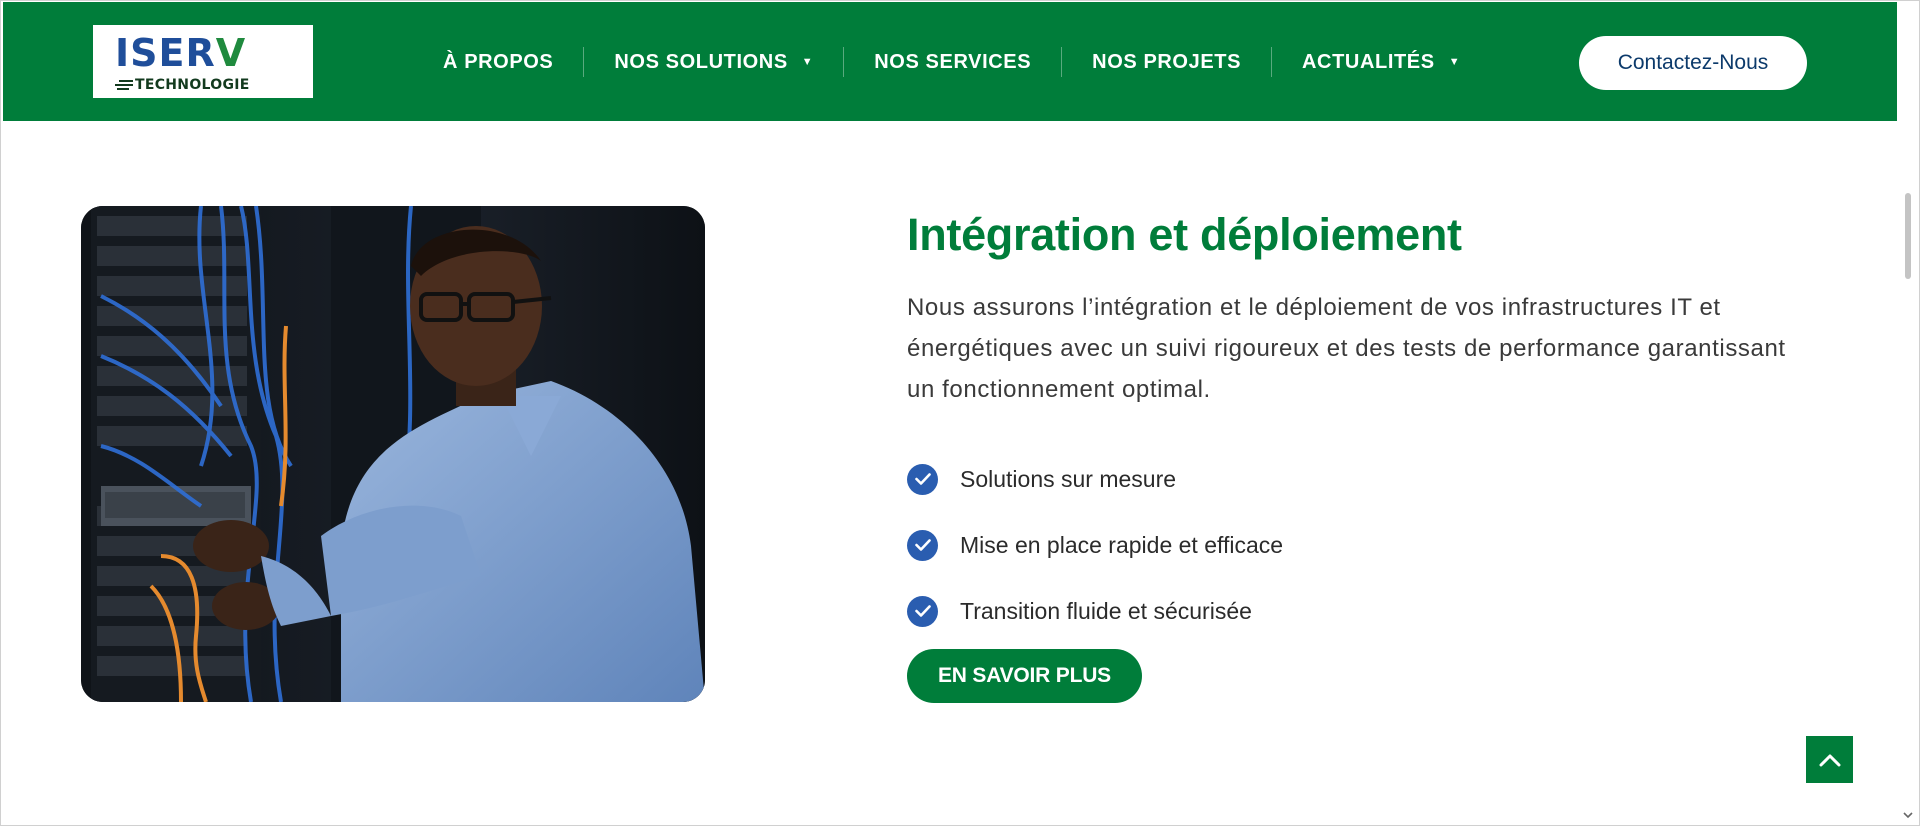 The width and height of the screenshot is (1920, 826). What do you see at coordinates (1693, 63) in the screenshot?
I see `contact-button: Contactez-Nous` at bounding box center [1693, 63].